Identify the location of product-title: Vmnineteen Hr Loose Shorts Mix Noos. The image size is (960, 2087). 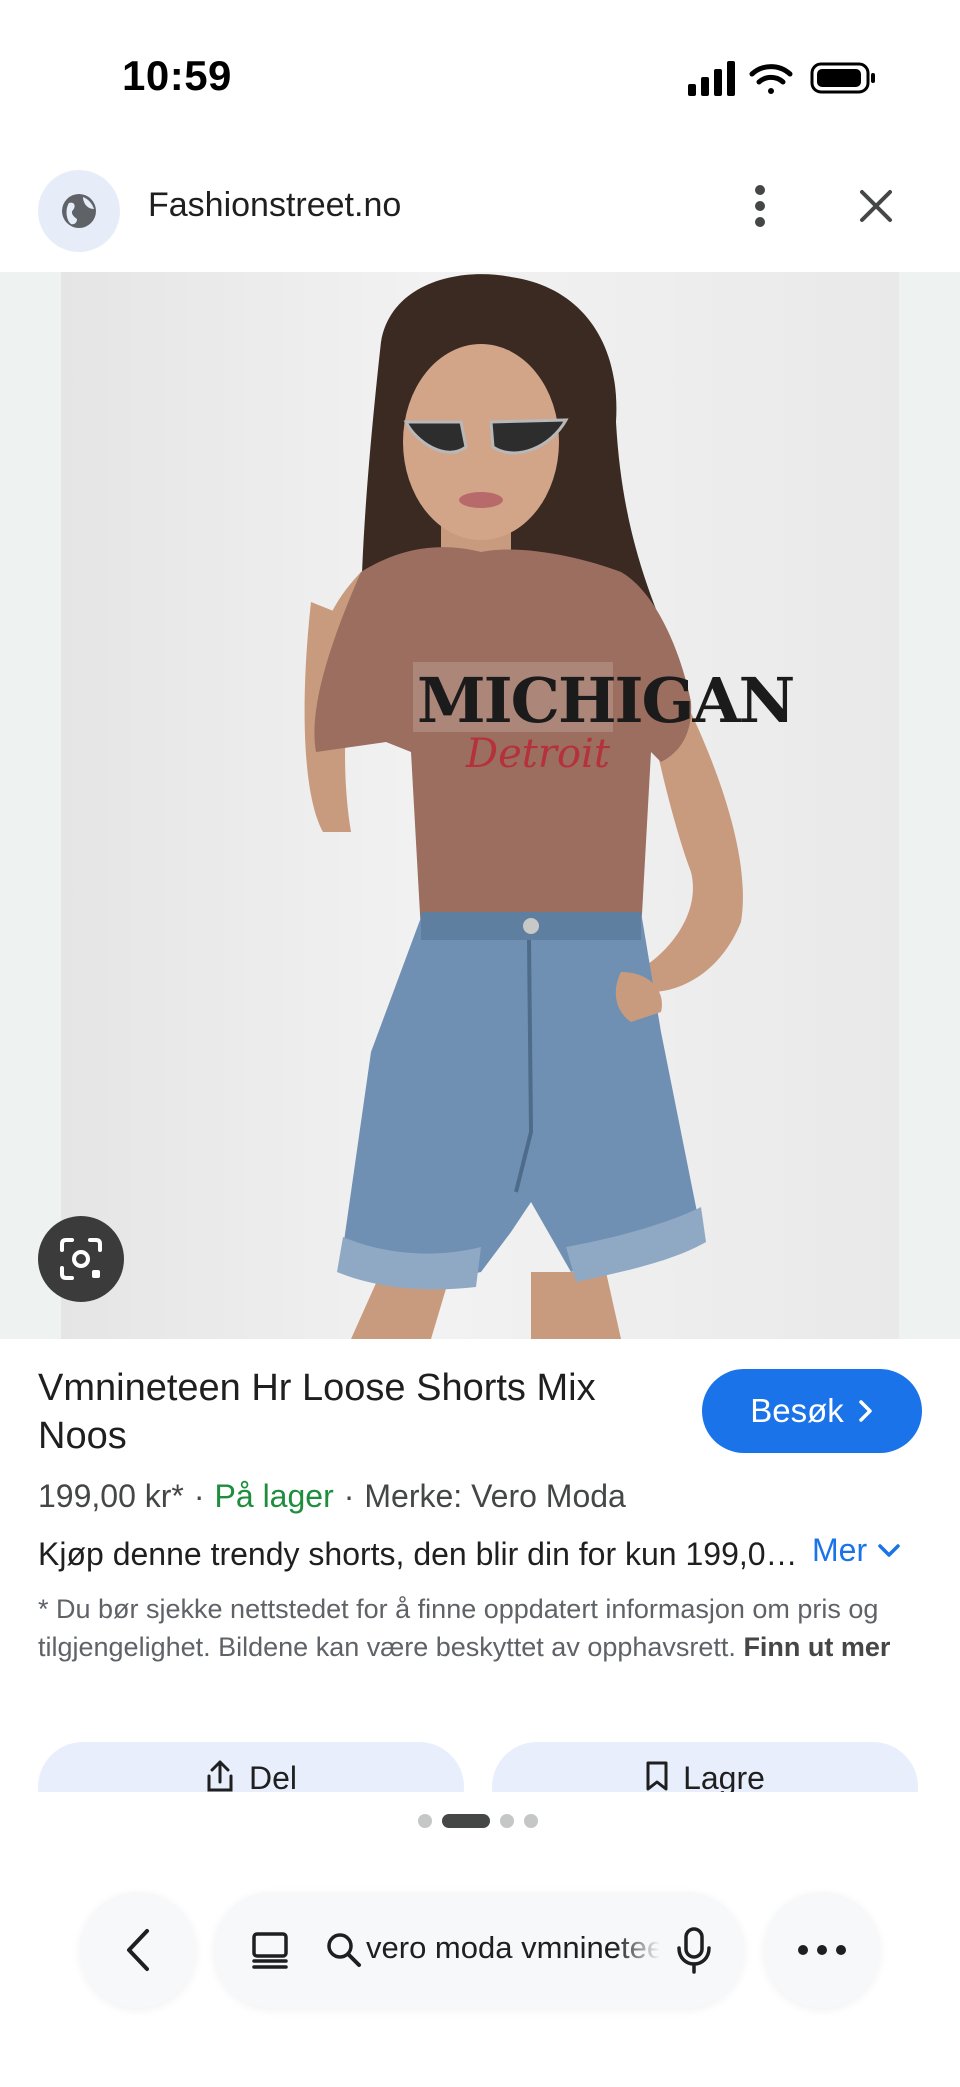
(317, 1412).